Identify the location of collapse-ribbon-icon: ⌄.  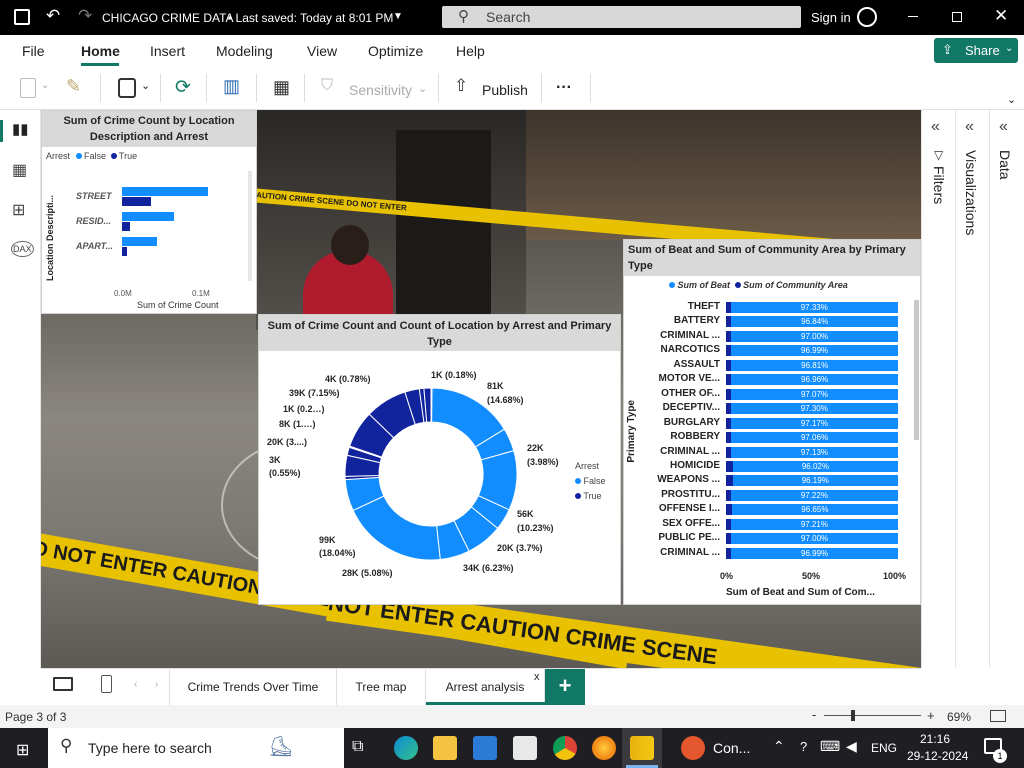
(1011, 99).